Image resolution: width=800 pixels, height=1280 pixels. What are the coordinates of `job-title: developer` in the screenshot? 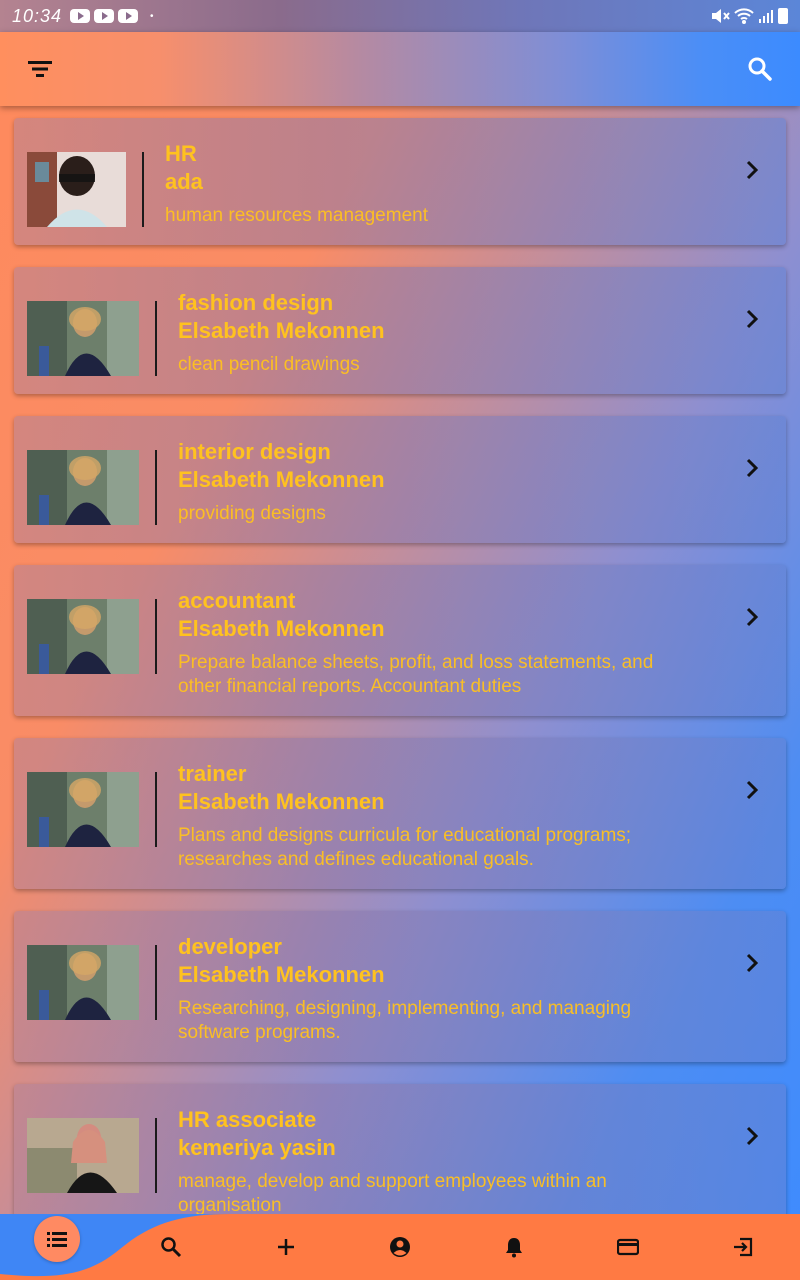 It's located at (230, 946).